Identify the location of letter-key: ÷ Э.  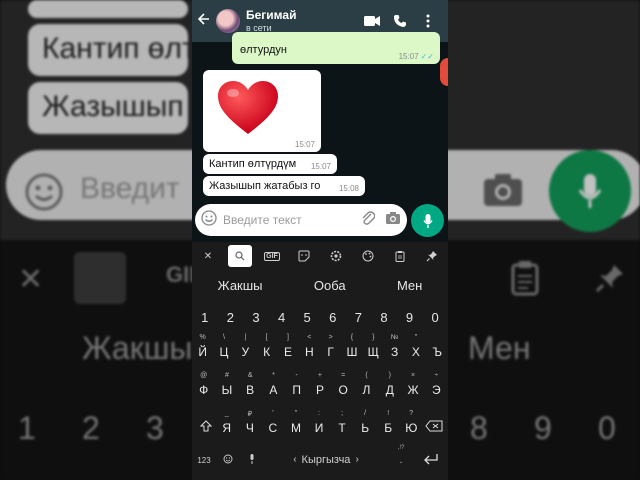
(436, 387).